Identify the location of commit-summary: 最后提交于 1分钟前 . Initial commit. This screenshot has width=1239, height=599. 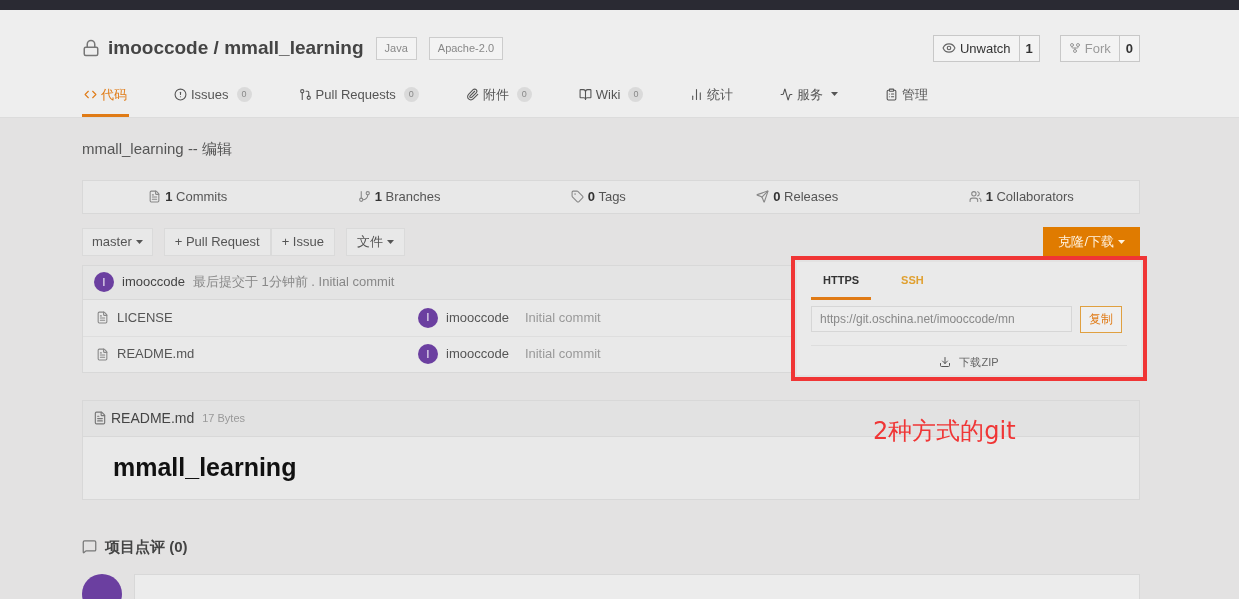
(293, 282).